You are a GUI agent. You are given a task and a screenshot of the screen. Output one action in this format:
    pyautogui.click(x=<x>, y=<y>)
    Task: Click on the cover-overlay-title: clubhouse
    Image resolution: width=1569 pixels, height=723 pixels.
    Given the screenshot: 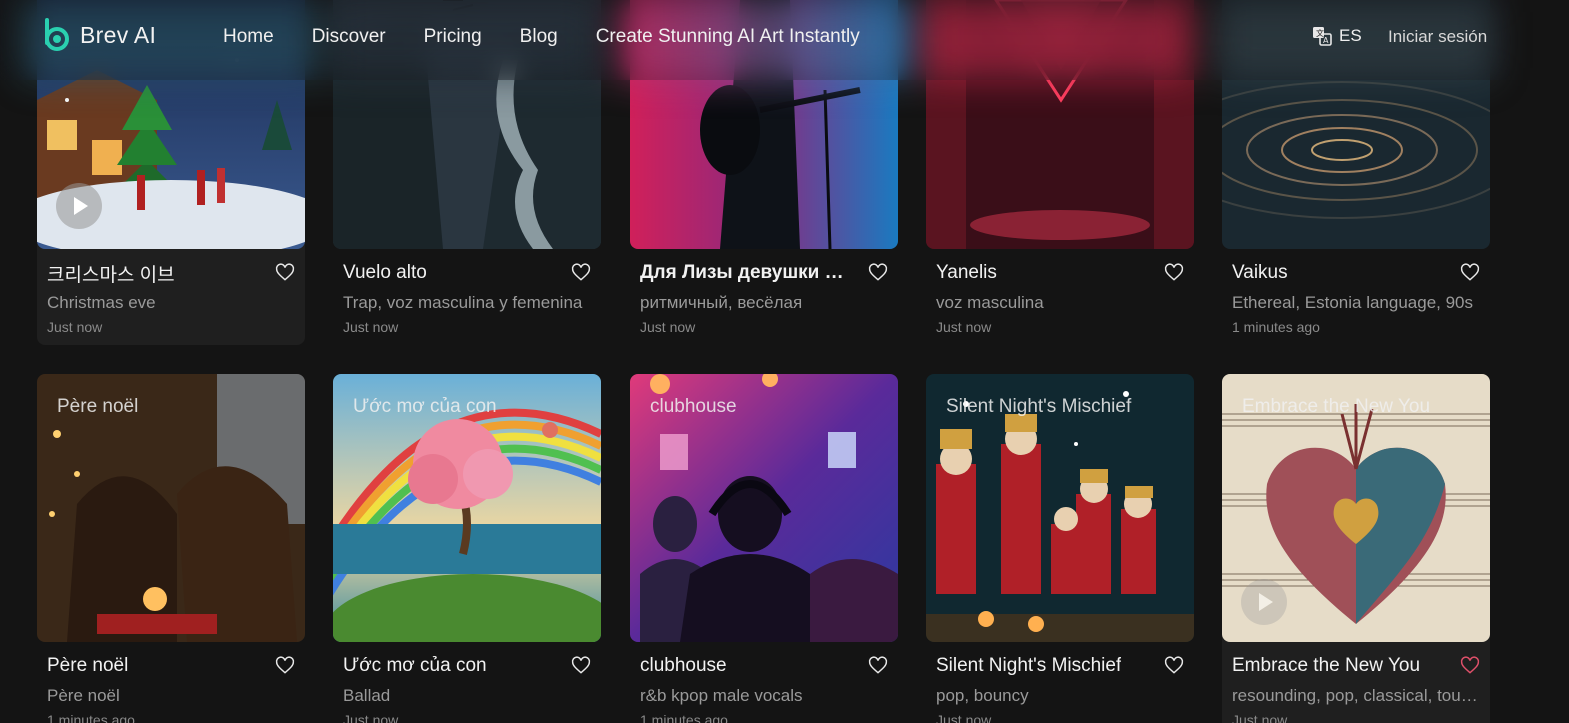 What is the action you would take?
    pyautogui.click(x=693, y=406)
    